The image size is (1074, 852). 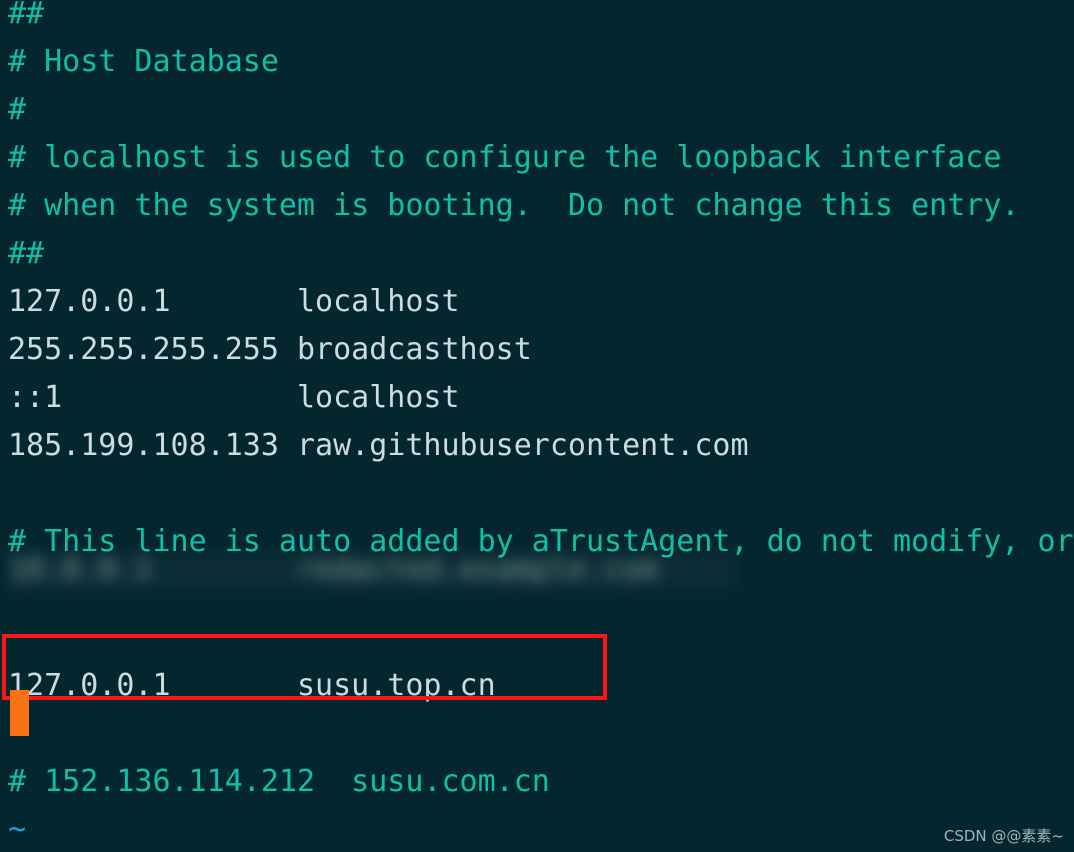 What do you see at coordinates (234, 397) in the screenshot?
I see `line-entry-localhost-v6: ::1 localhost` at bounding box center [234, 397].